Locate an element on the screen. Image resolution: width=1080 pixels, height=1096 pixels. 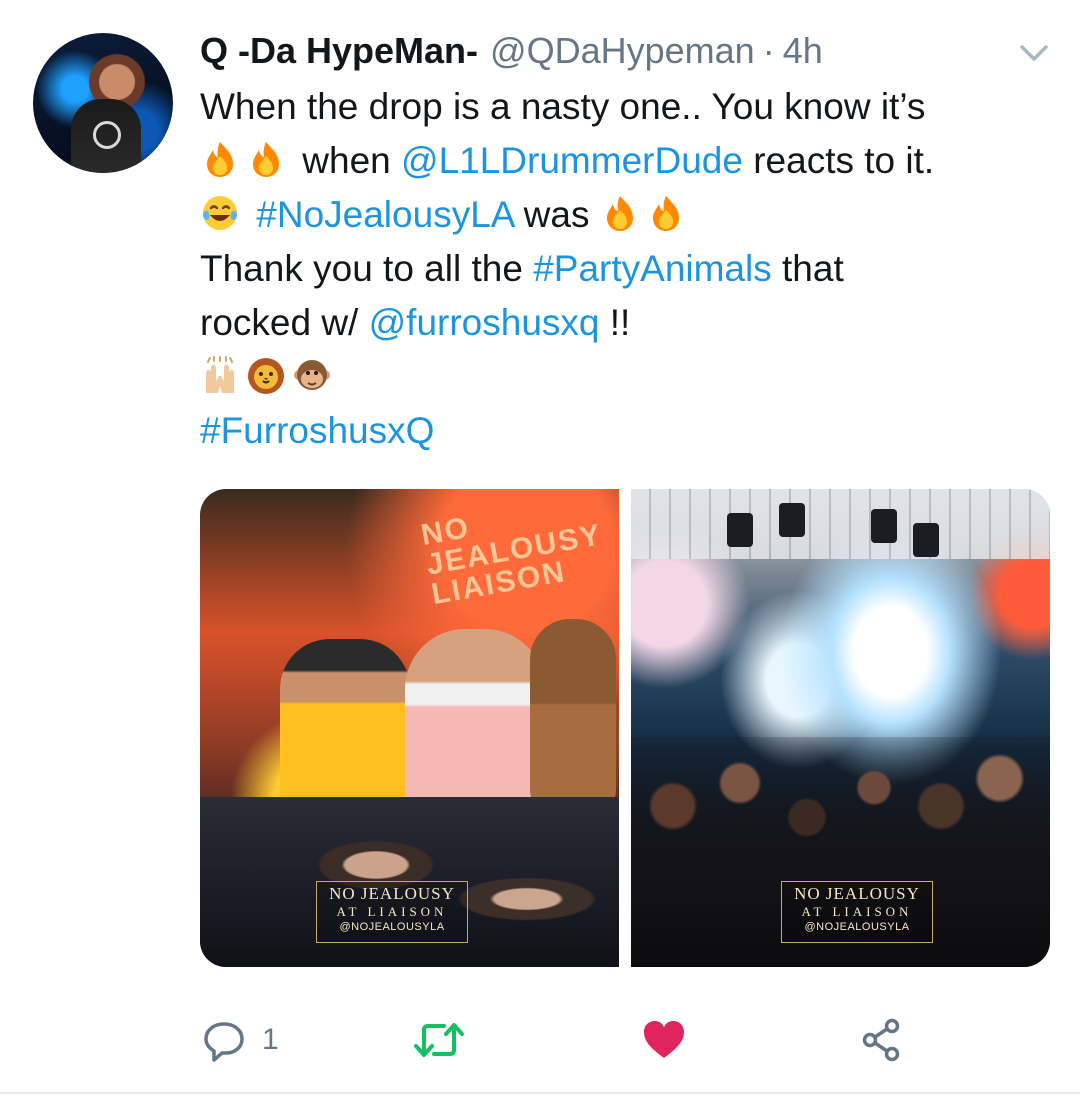
bottom-divider is located at coordinates (540, 1093).